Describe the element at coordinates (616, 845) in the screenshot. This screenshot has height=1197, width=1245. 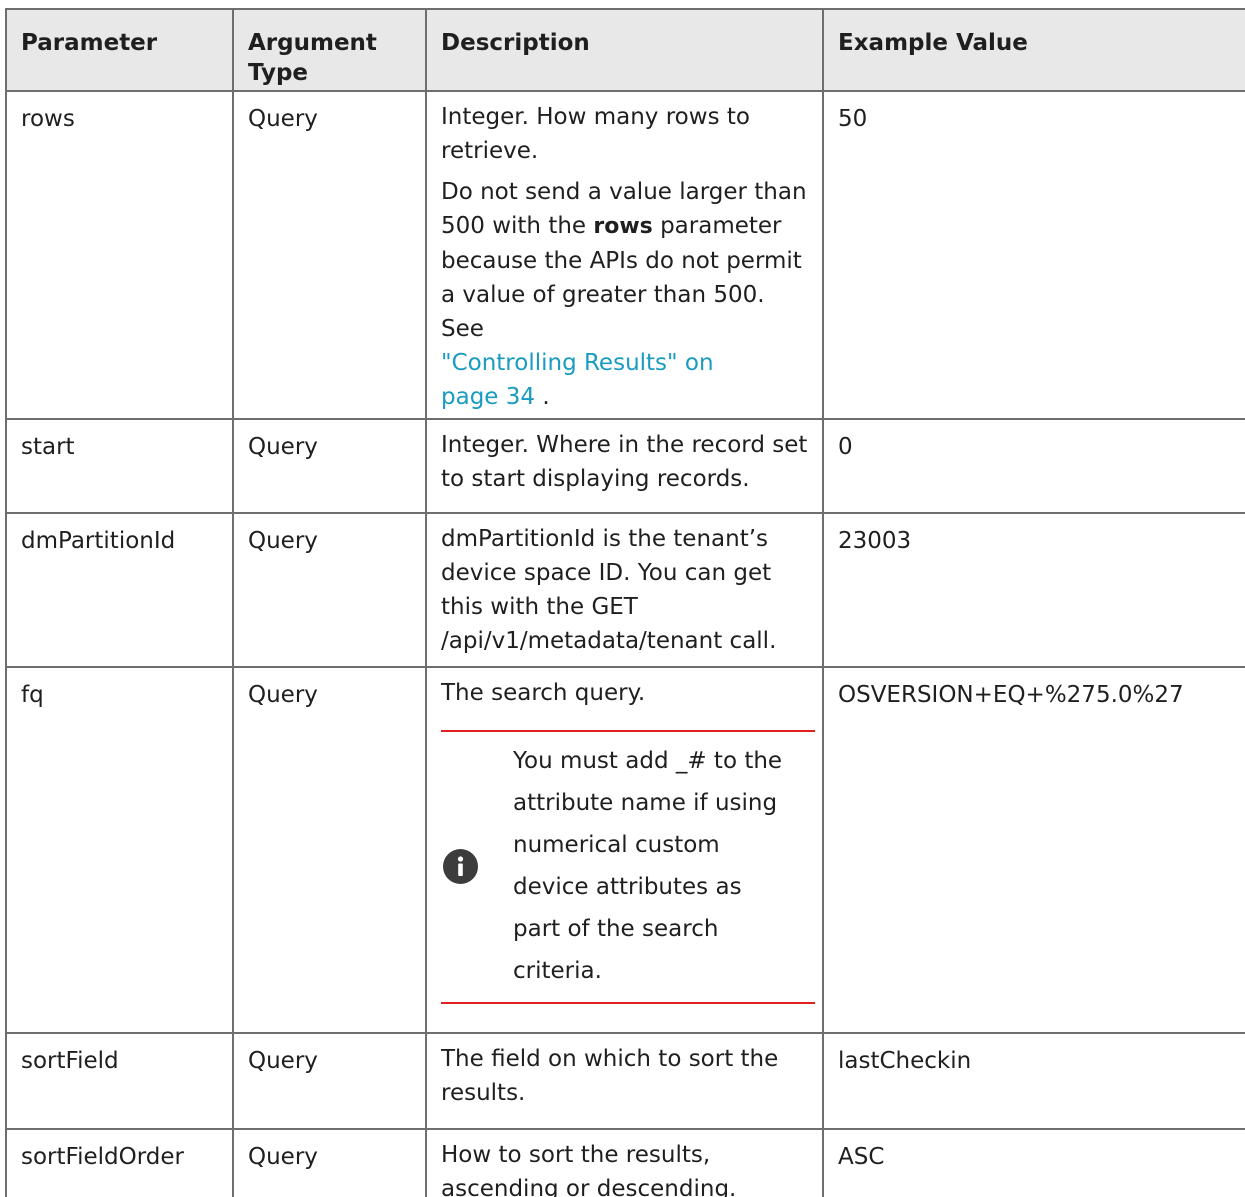
I see `note-line: numerical custom` at that location.